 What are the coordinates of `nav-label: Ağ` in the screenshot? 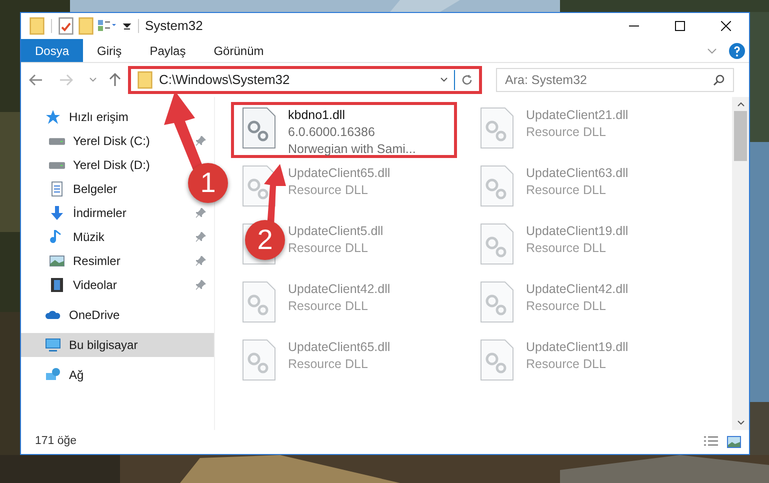 It's located at (76, 375).